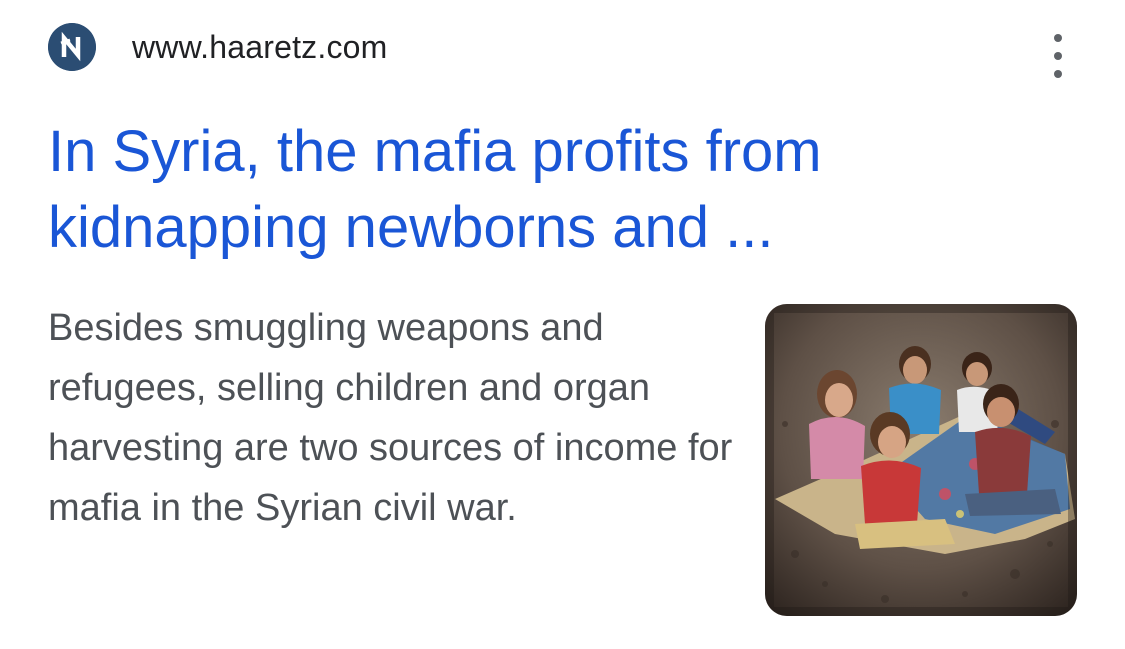 This screenshot has height=649, width=1125. What do you see at coordinates (921, 460) in the screenshot?
I see `children-on-blanket-photo` at bounding box center [921, 460].